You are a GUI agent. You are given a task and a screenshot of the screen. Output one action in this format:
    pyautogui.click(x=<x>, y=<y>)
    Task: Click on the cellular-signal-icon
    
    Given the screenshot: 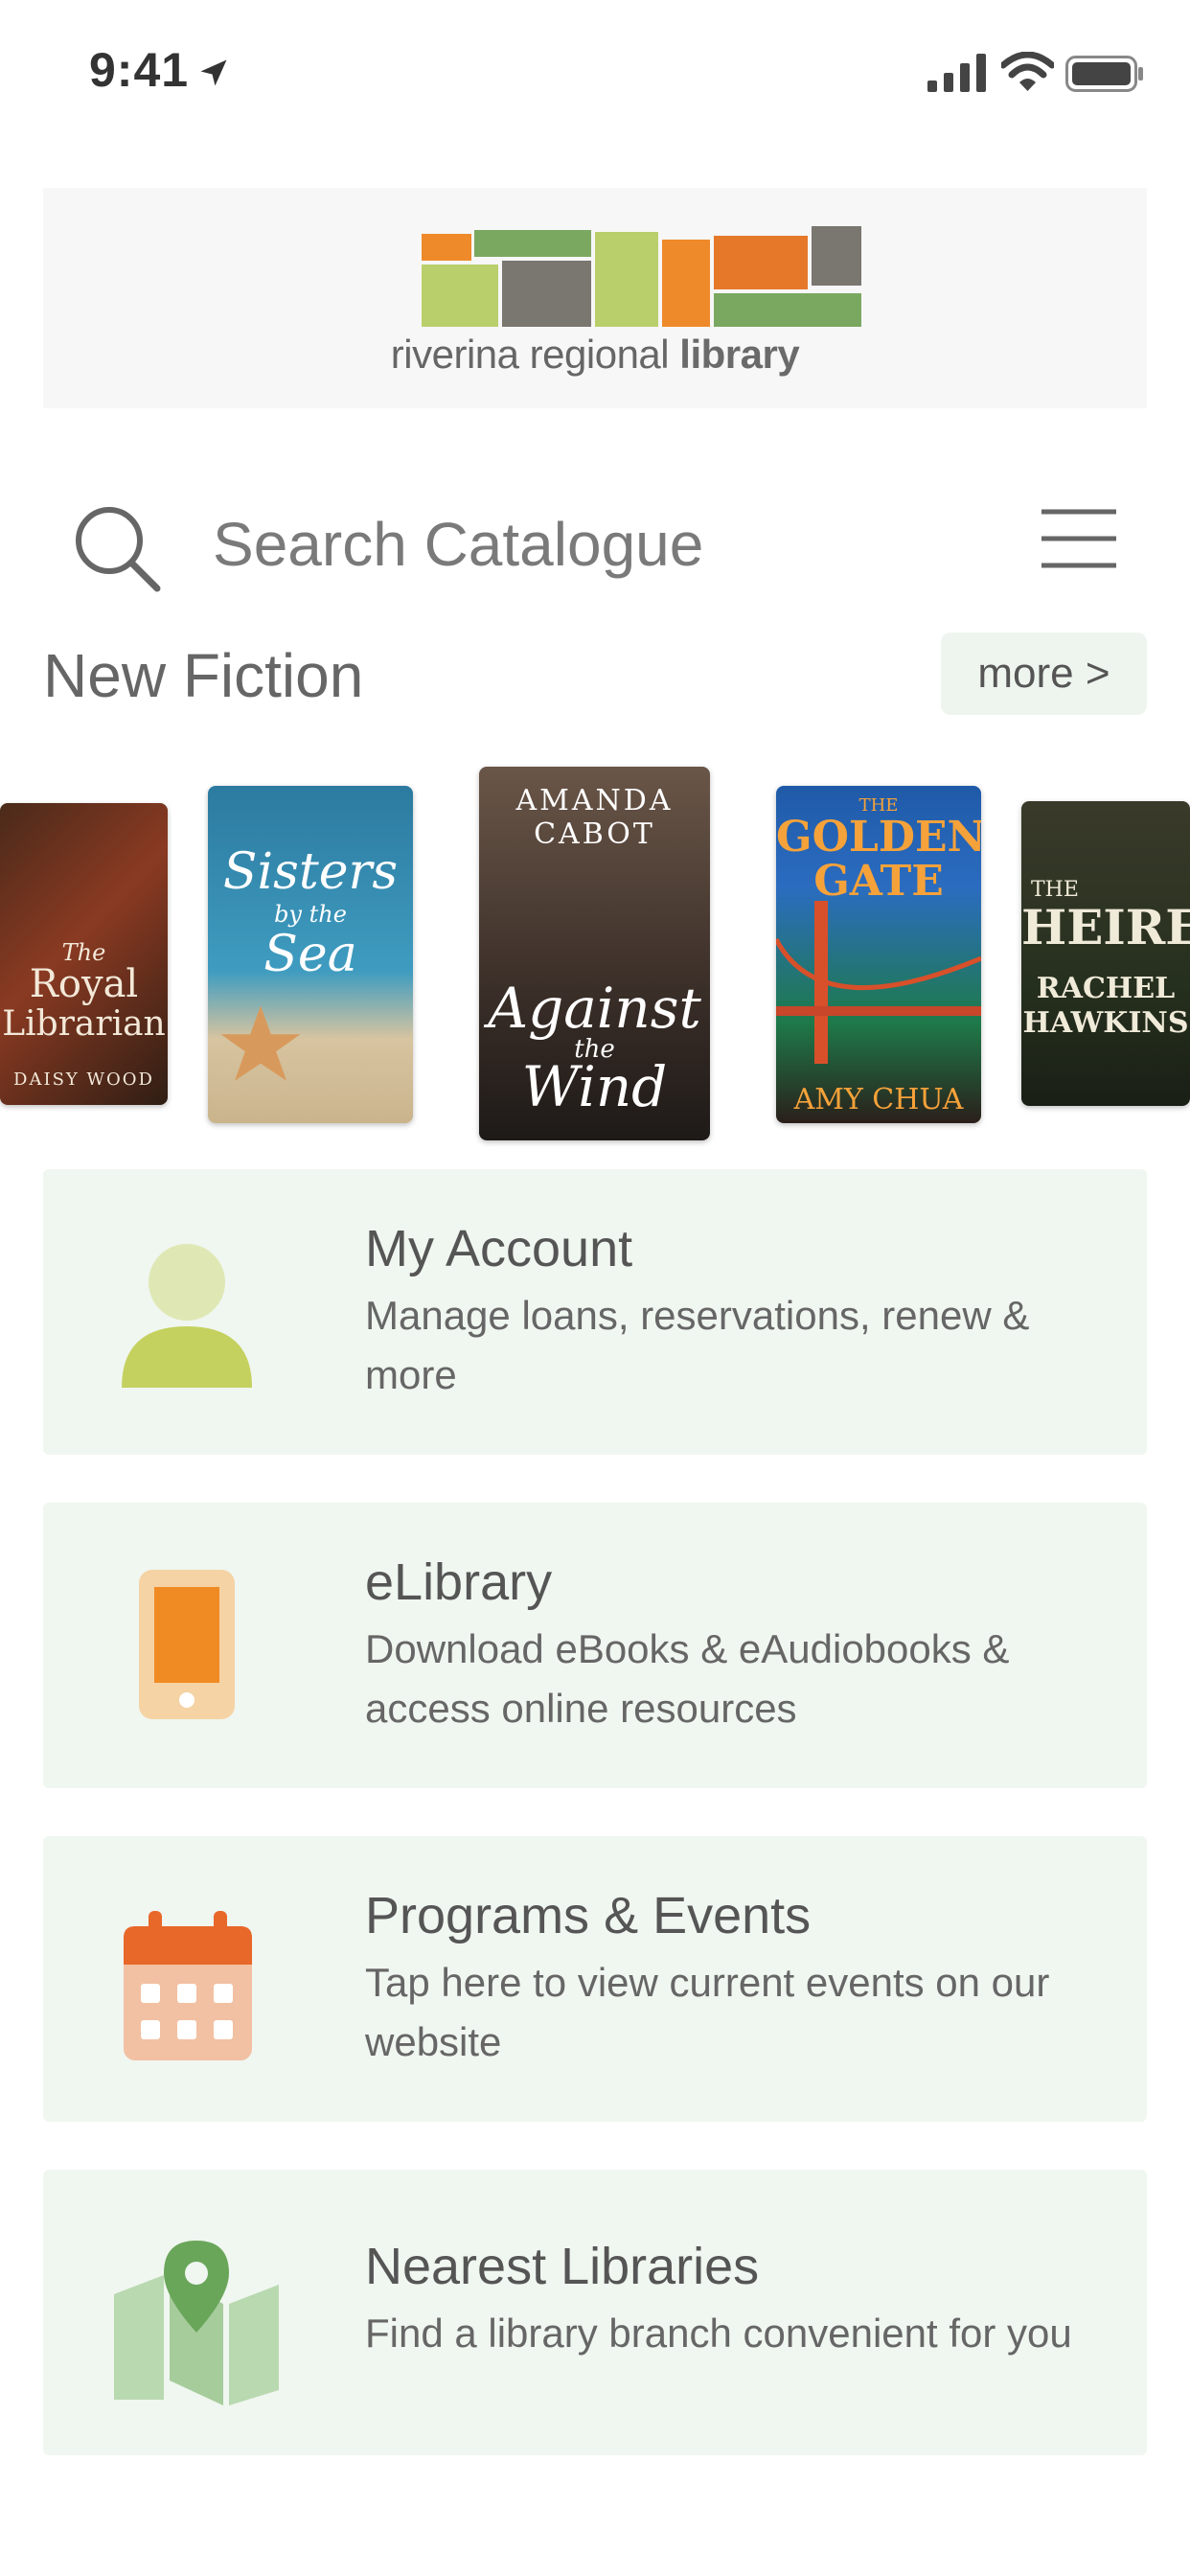 What is the action you would take?
    pyautogui.click(x=957, y=73)
    